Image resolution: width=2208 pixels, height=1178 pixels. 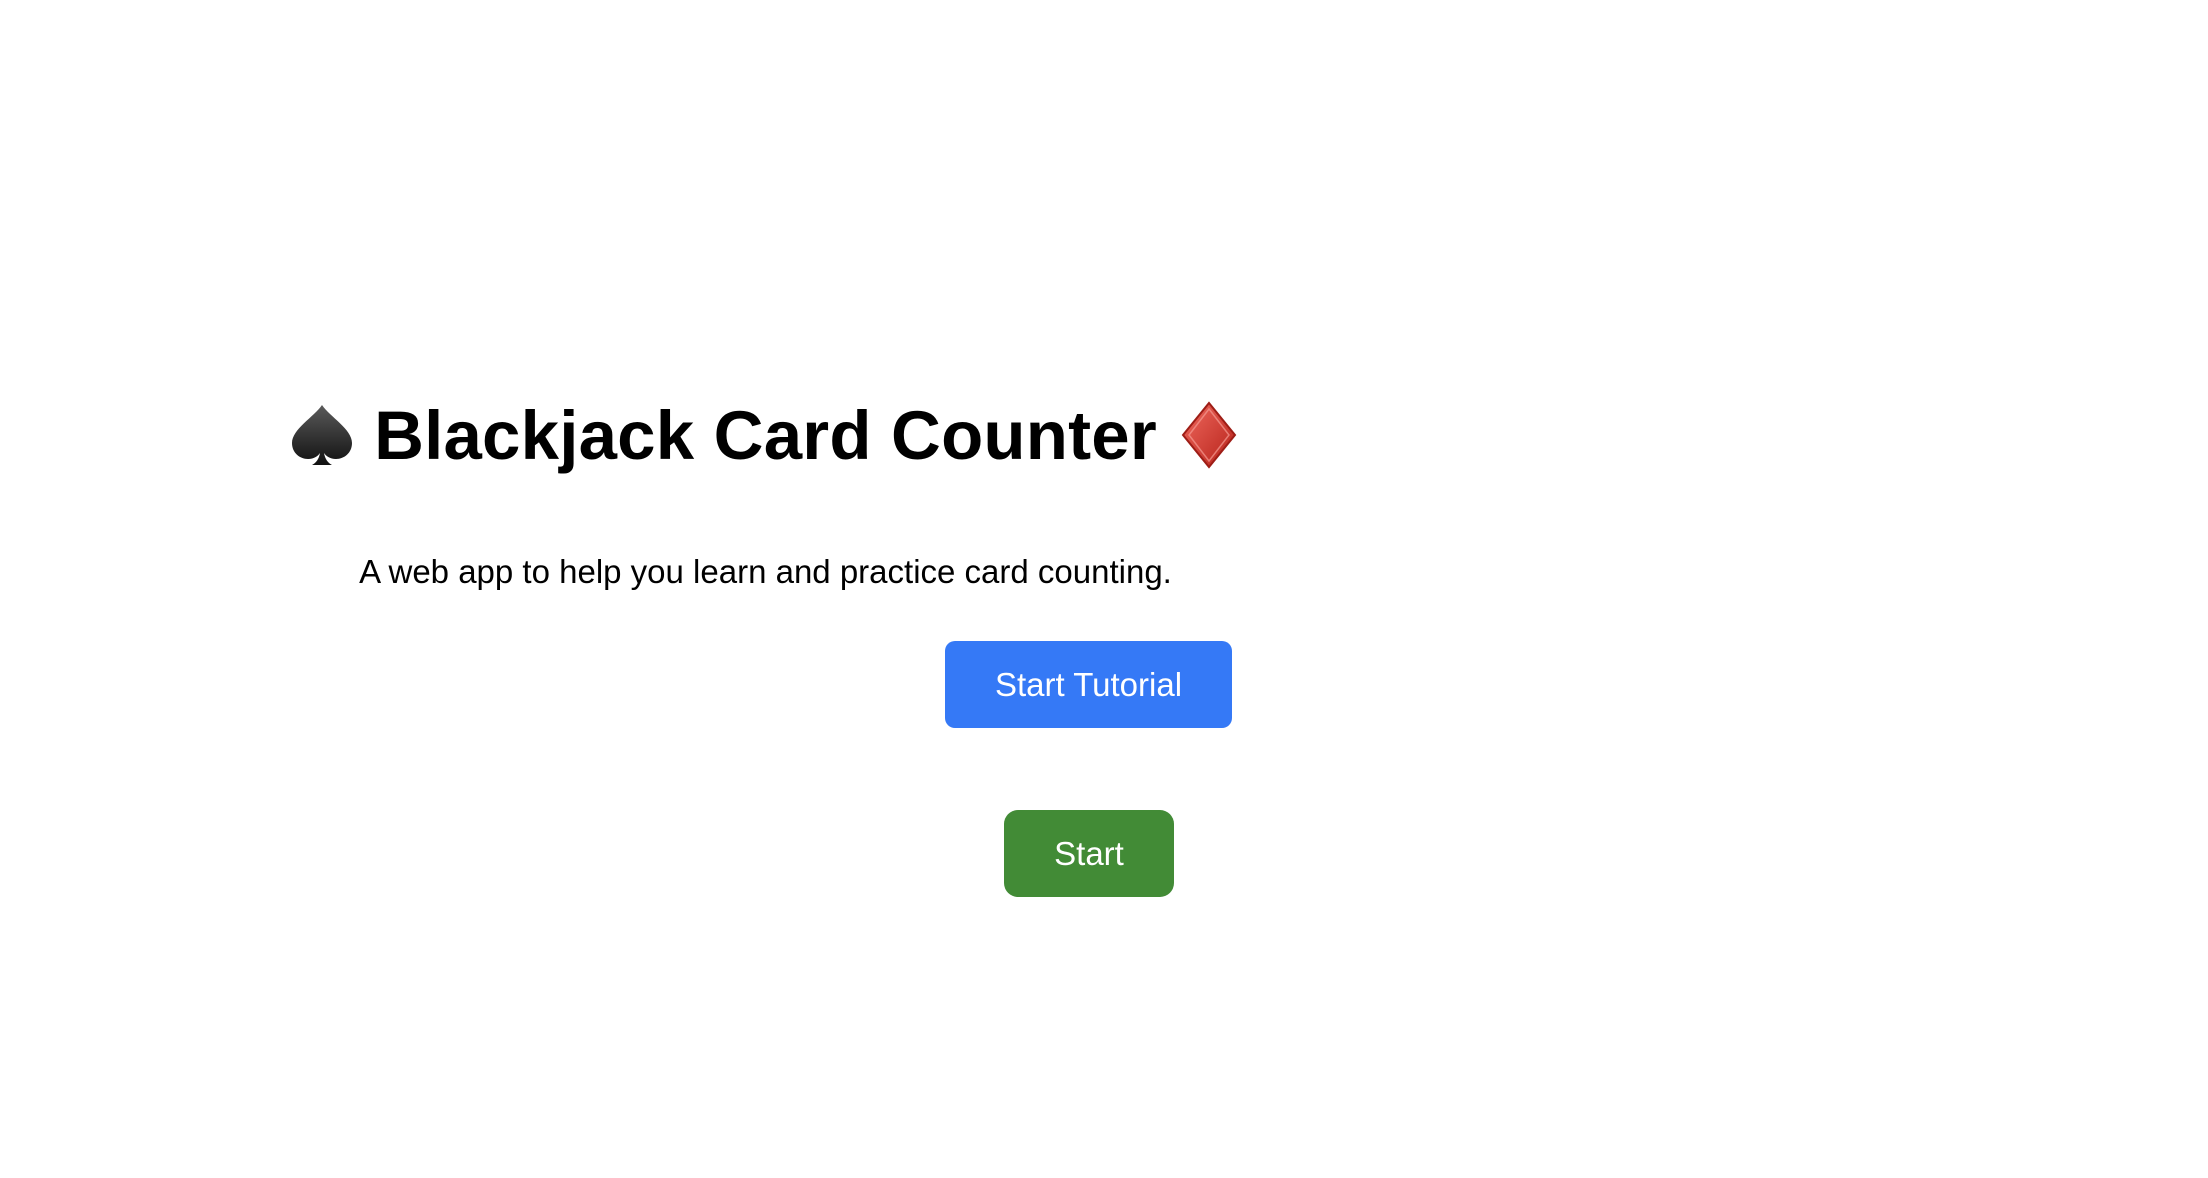 What do you see at coordinates (1209, 435) in the screenshot?
I see `diamond-icon` at bounding box center [1209, 435].